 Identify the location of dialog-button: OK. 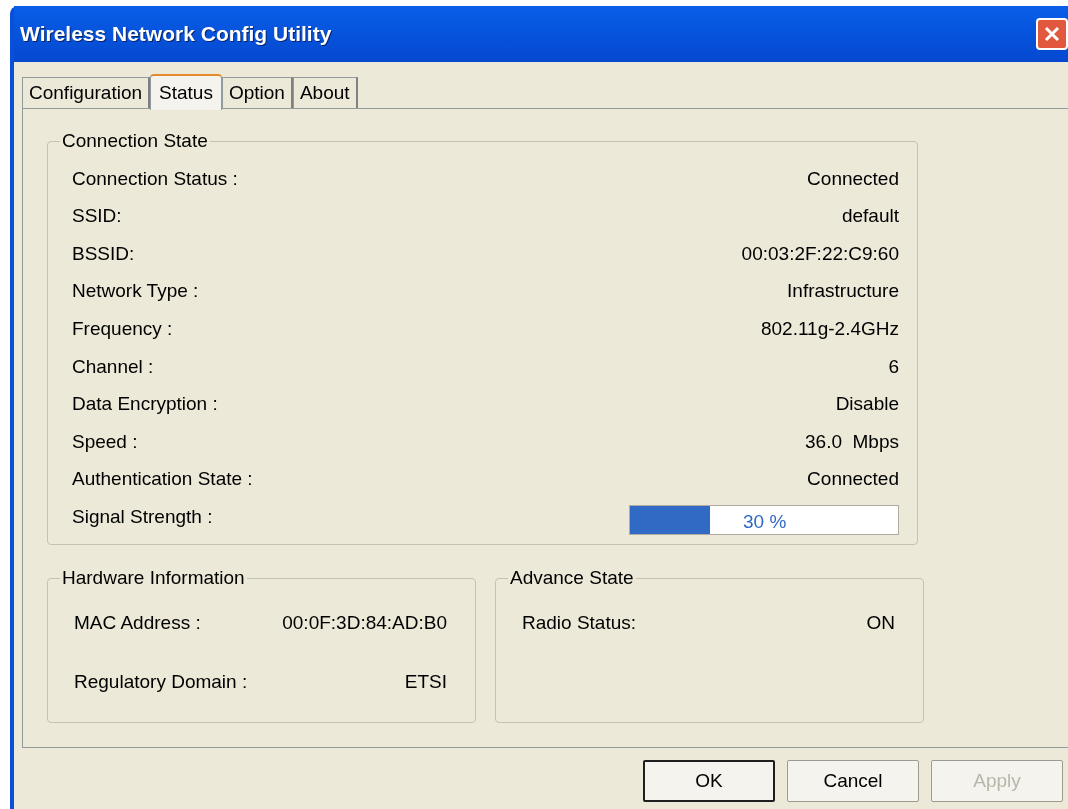
(709, 781).